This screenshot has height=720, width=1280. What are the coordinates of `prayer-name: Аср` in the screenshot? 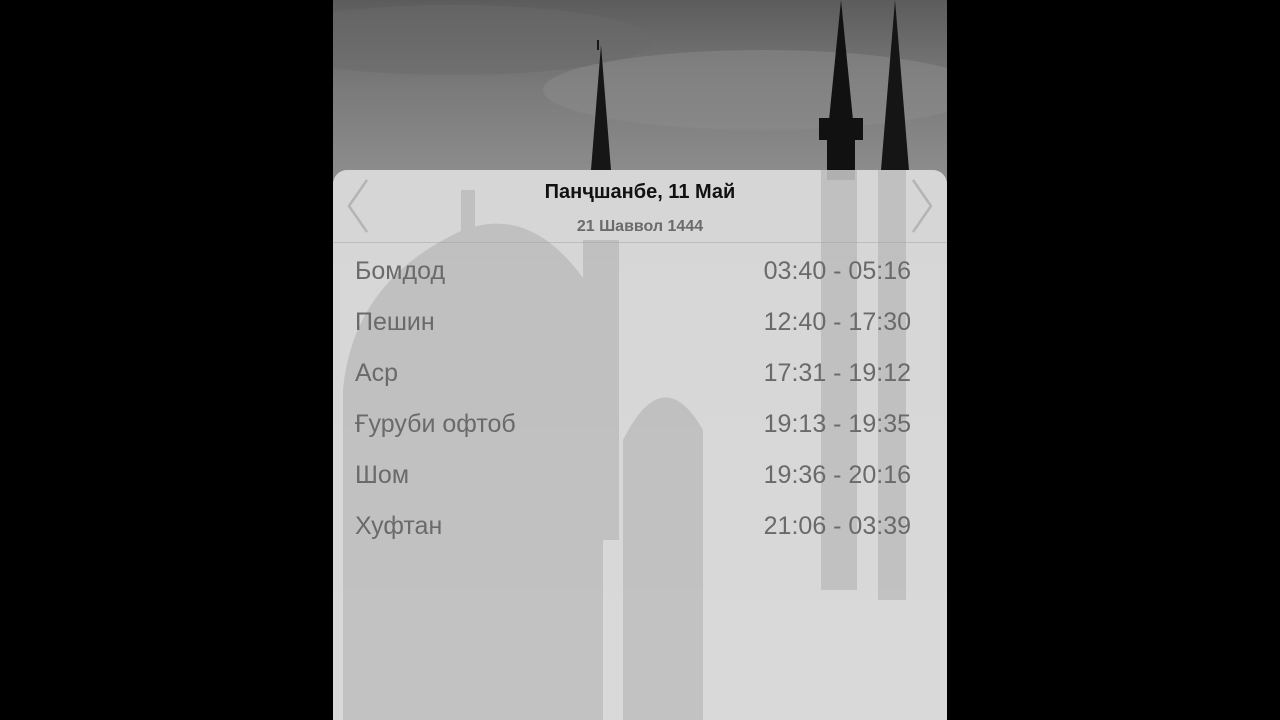 It's located at (377, 373).